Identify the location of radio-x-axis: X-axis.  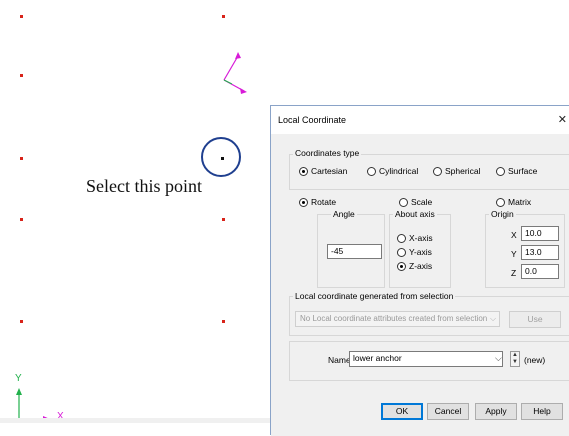
(415, 238).